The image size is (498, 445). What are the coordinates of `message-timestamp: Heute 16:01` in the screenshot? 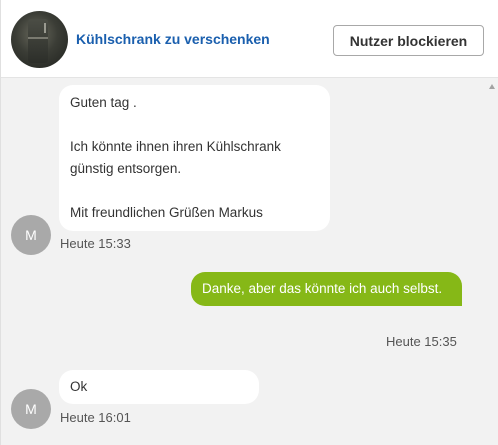 It's located at (95, 417).